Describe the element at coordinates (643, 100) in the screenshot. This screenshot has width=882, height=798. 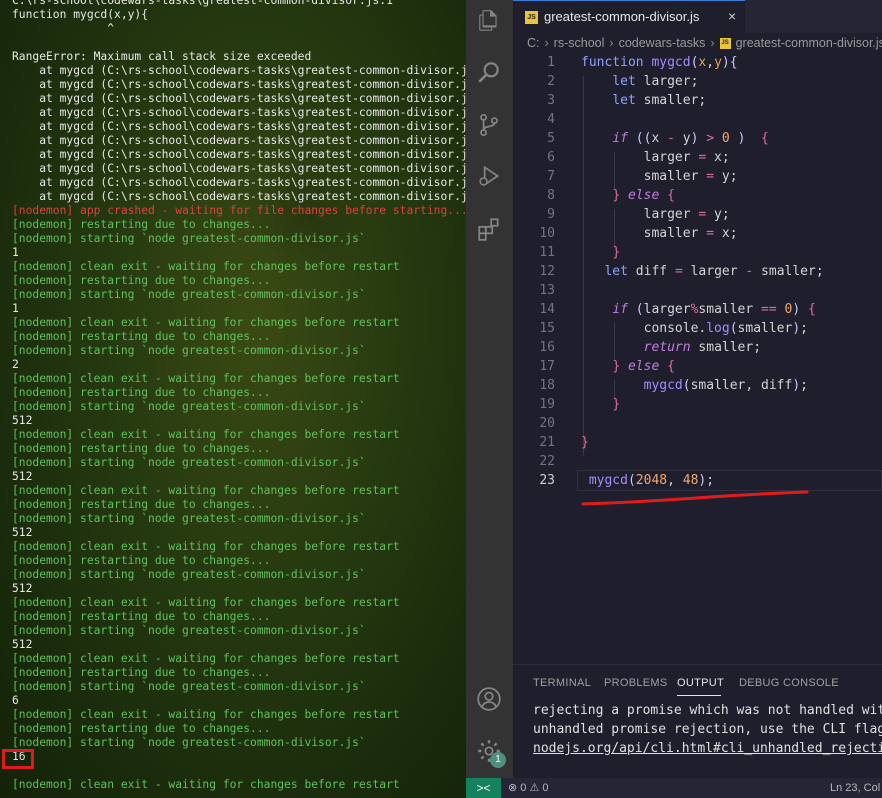
I see `code-text: let smaller;` at that location.